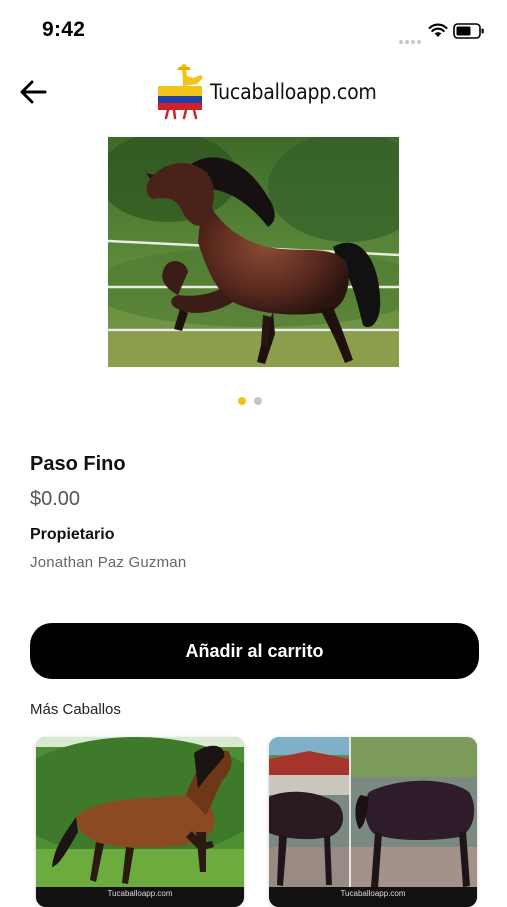 The height and width of the screenshot is (907, 507). I want to click on product-image-carousel, so click(253, 252).